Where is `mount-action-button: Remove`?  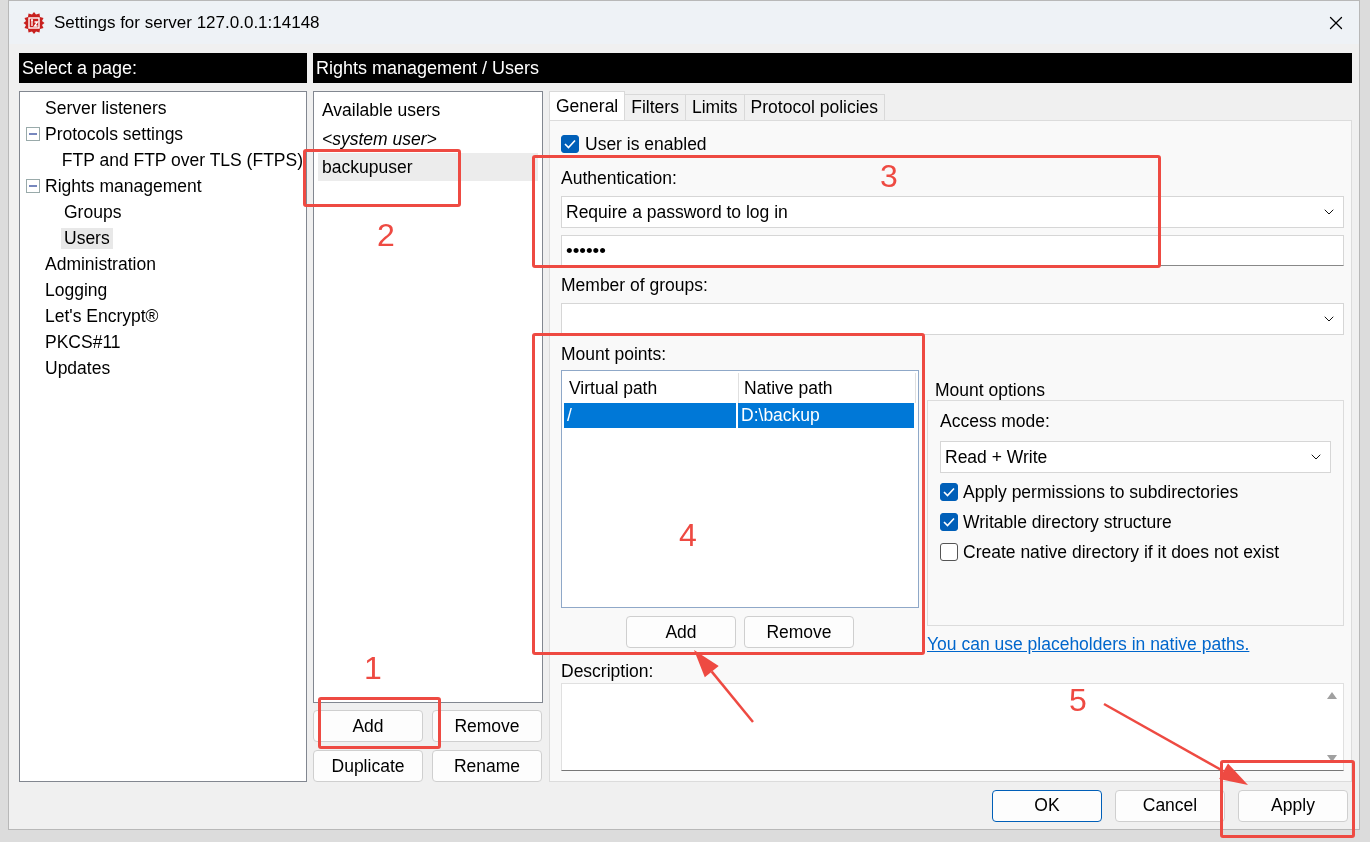
mount-action-button: Remove is located at coordinates (799, 632).